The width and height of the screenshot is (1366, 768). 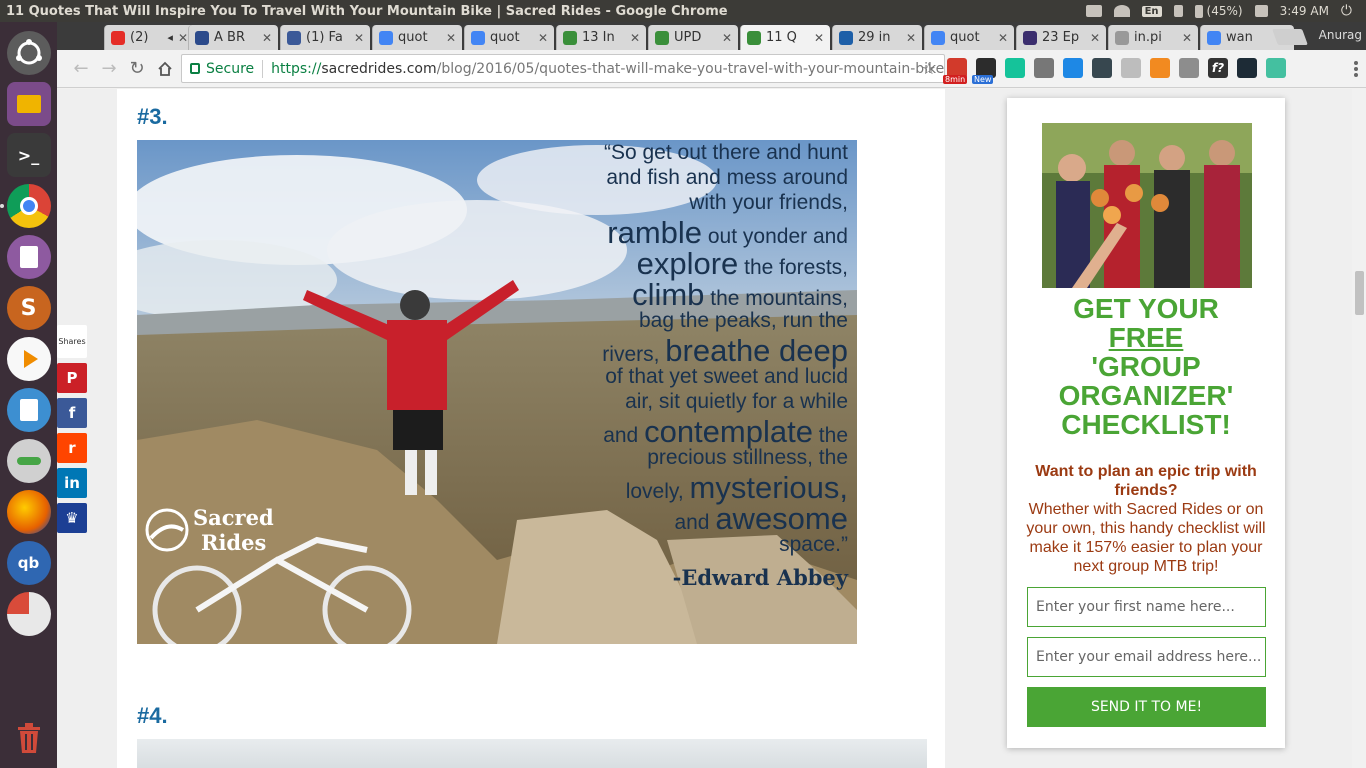 What do you see at coordinates (1218, 68) in the screenshot?
I see `function-extension-icon: f?` at bounding box center [1218, 68].